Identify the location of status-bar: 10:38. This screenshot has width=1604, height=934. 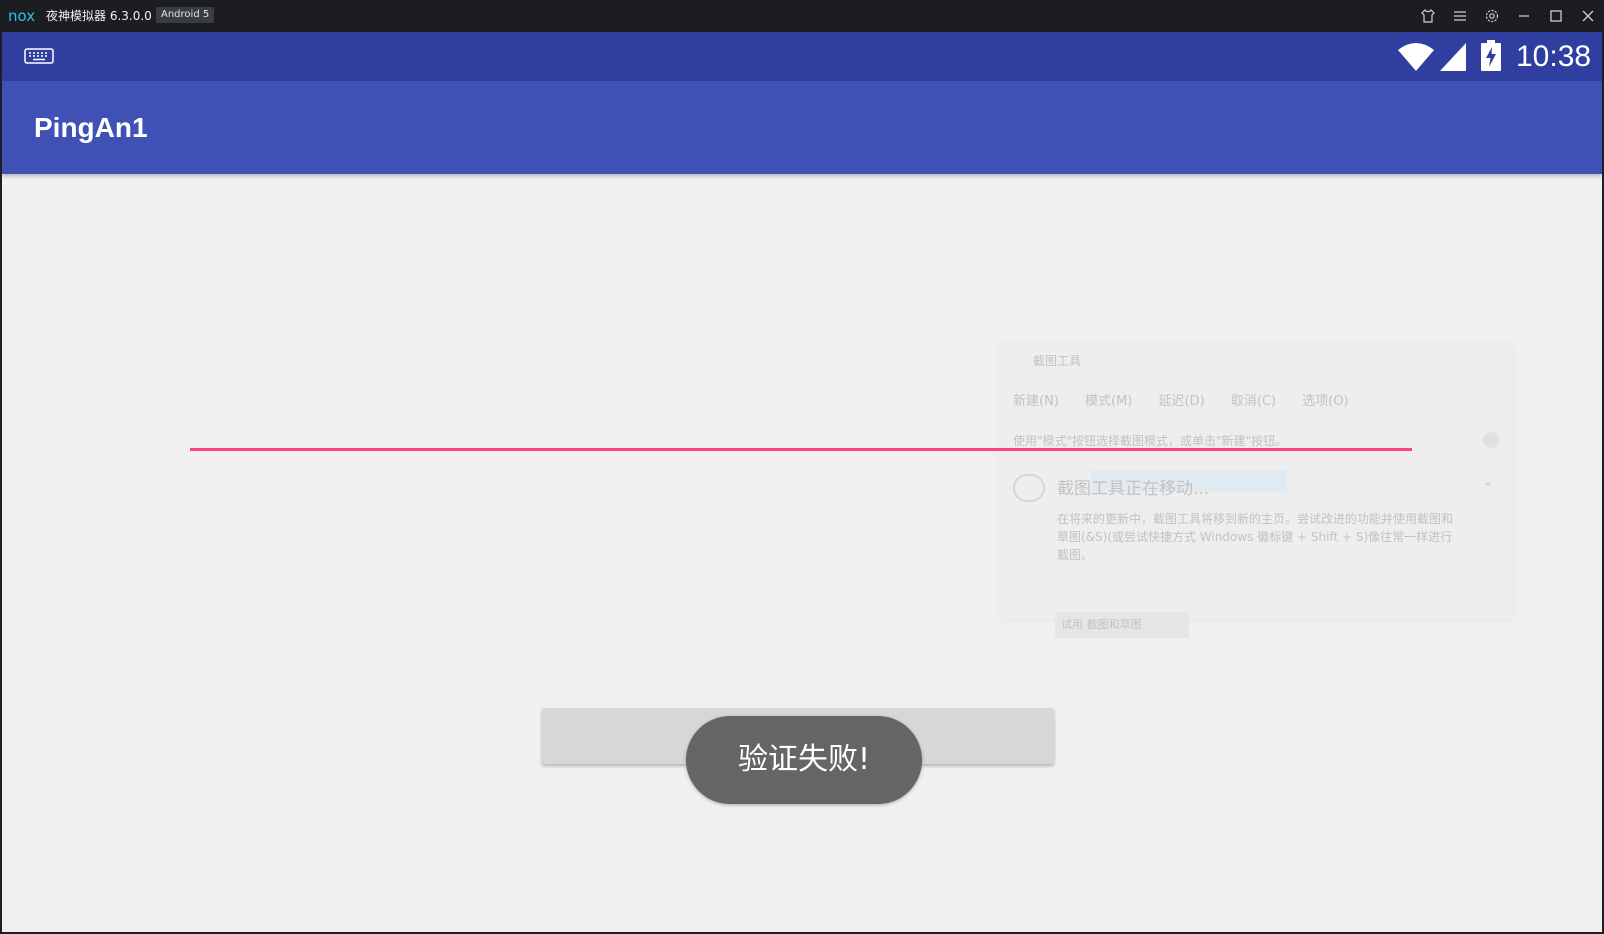
(802, 56).